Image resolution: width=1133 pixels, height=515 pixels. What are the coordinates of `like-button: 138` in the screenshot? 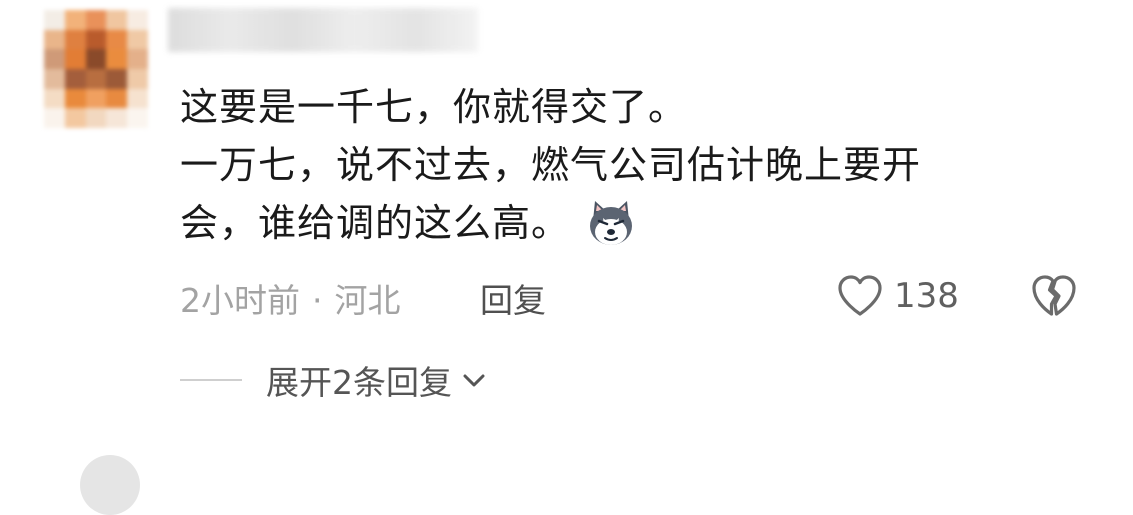 It's located at (897, 296).